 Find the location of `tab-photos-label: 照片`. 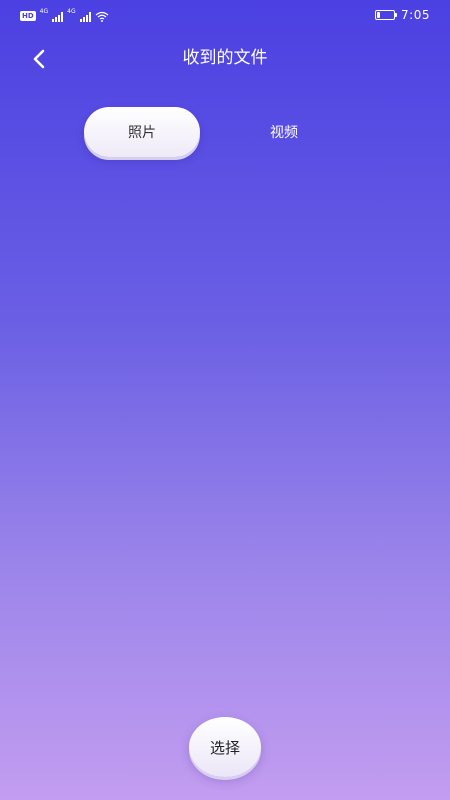

tab-photos-label: 照片 is located at coordinates (142, 133).